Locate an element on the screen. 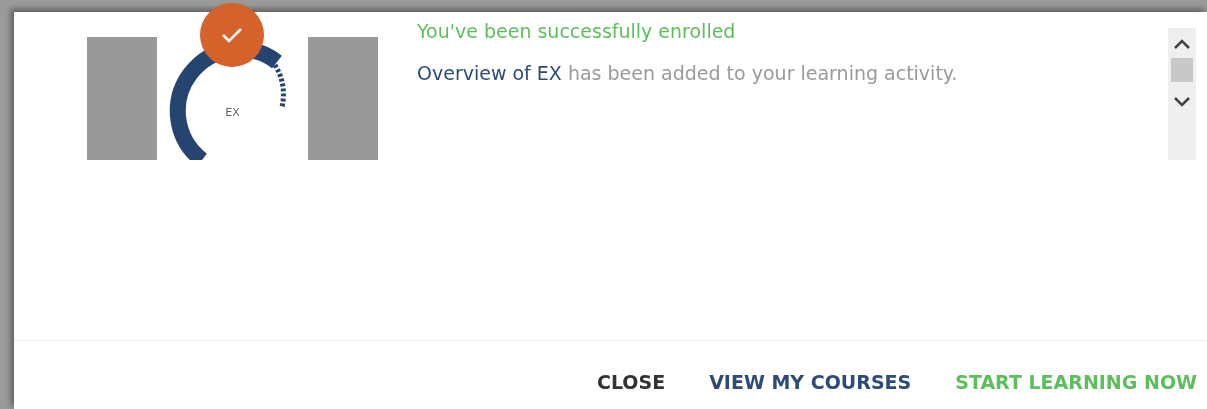 The height and width of the screenshot is (409, 1207). enrollment-message: Overview of EX has been added to your learning activity. is located at coordinates (688, 73).